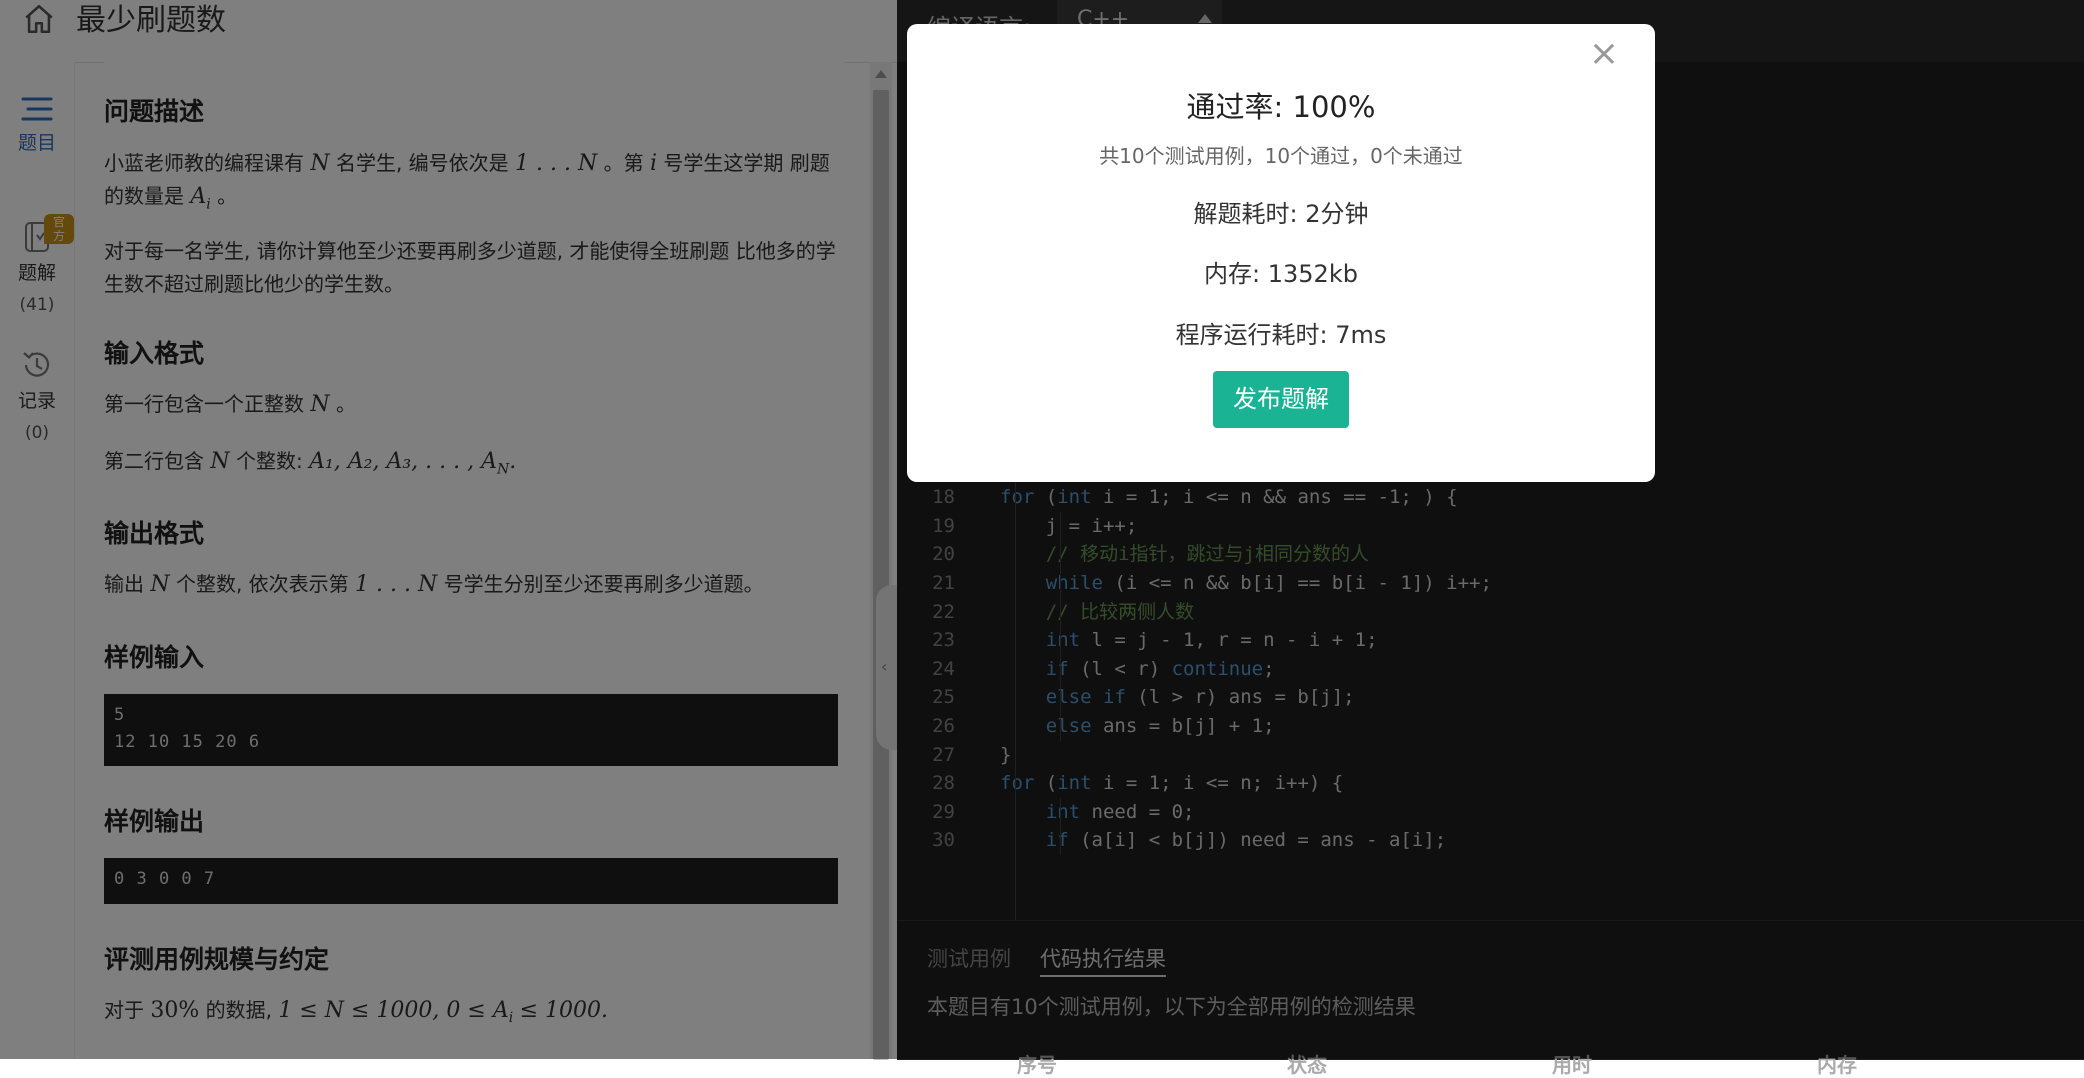 The image size is (2084, 1078). What do you see at coordinates (1281, 335) in the screenshot?
I see `run-time: 程序运行耗时: 7ms` at bounding box center [1281, 335].